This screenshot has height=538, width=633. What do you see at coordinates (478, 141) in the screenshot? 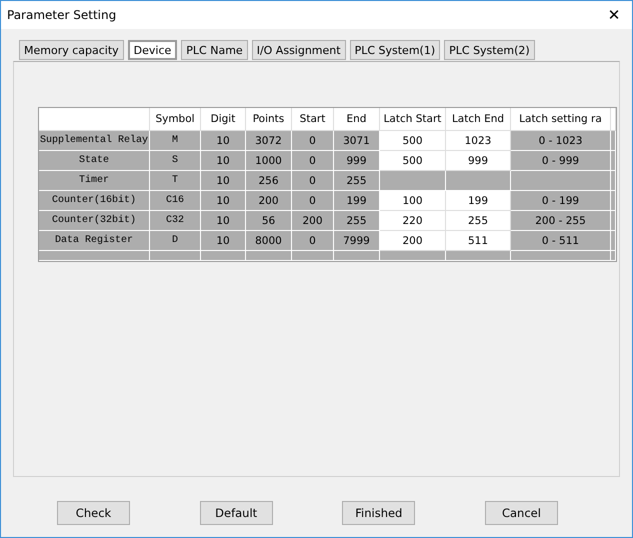
I see `input-cell: 1023` at bounding box center [478, 141].